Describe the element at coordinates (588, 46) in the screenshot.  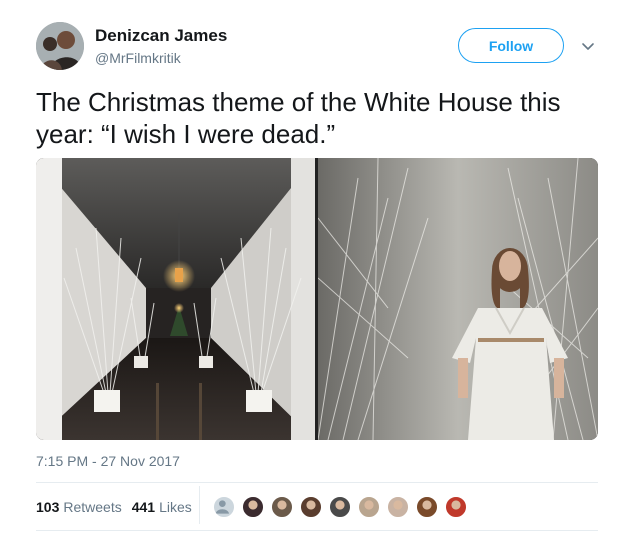
I see `chevron-down-icon` at that location.